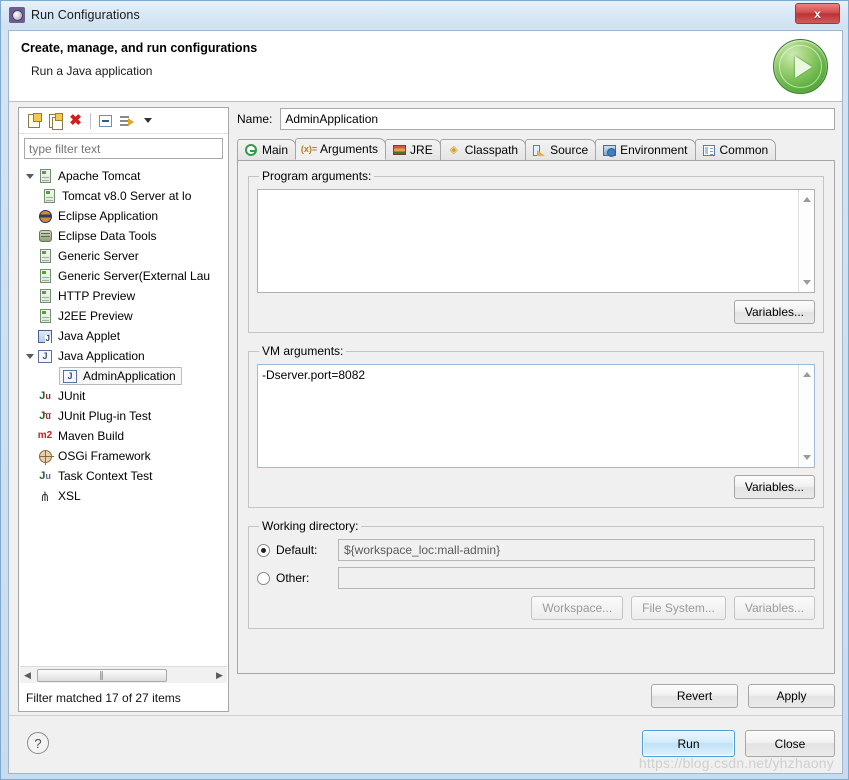  What do you see at coordinates (27, 675) in the screenshot?
I see `scroll-left-icon: ◀` at bounding box center [27, 675].